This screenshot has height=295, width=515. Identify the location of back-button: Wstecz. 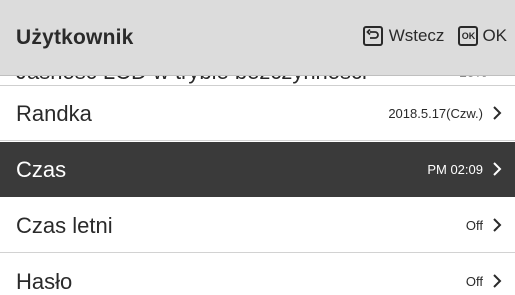
(403, 36).